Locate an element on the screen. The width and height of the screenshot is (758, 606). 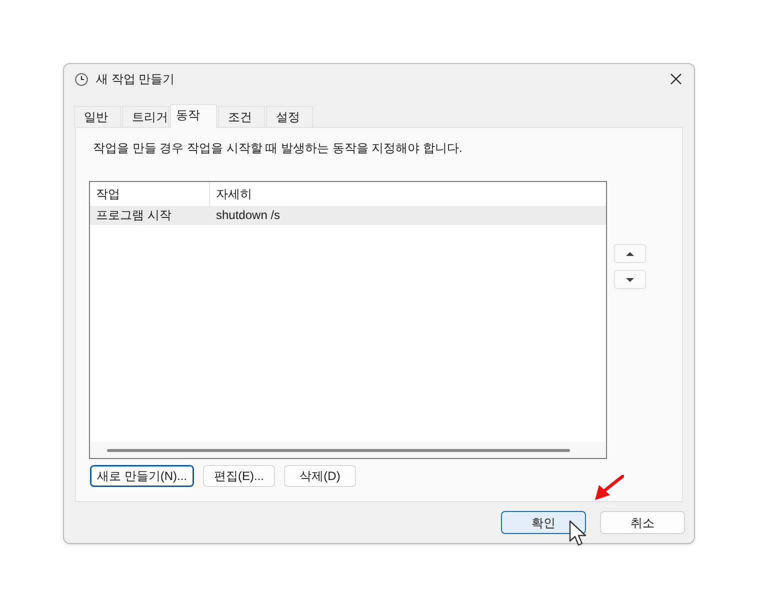
ok-button: 확인 is located at coordinates (543, 522).